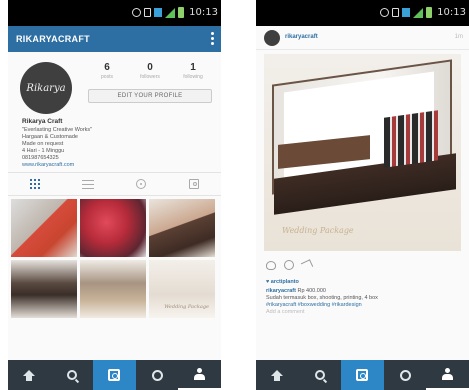 This screenshot has width=469, height=390. I want to click on stat-followers: 0 followers, so click(150, 71).